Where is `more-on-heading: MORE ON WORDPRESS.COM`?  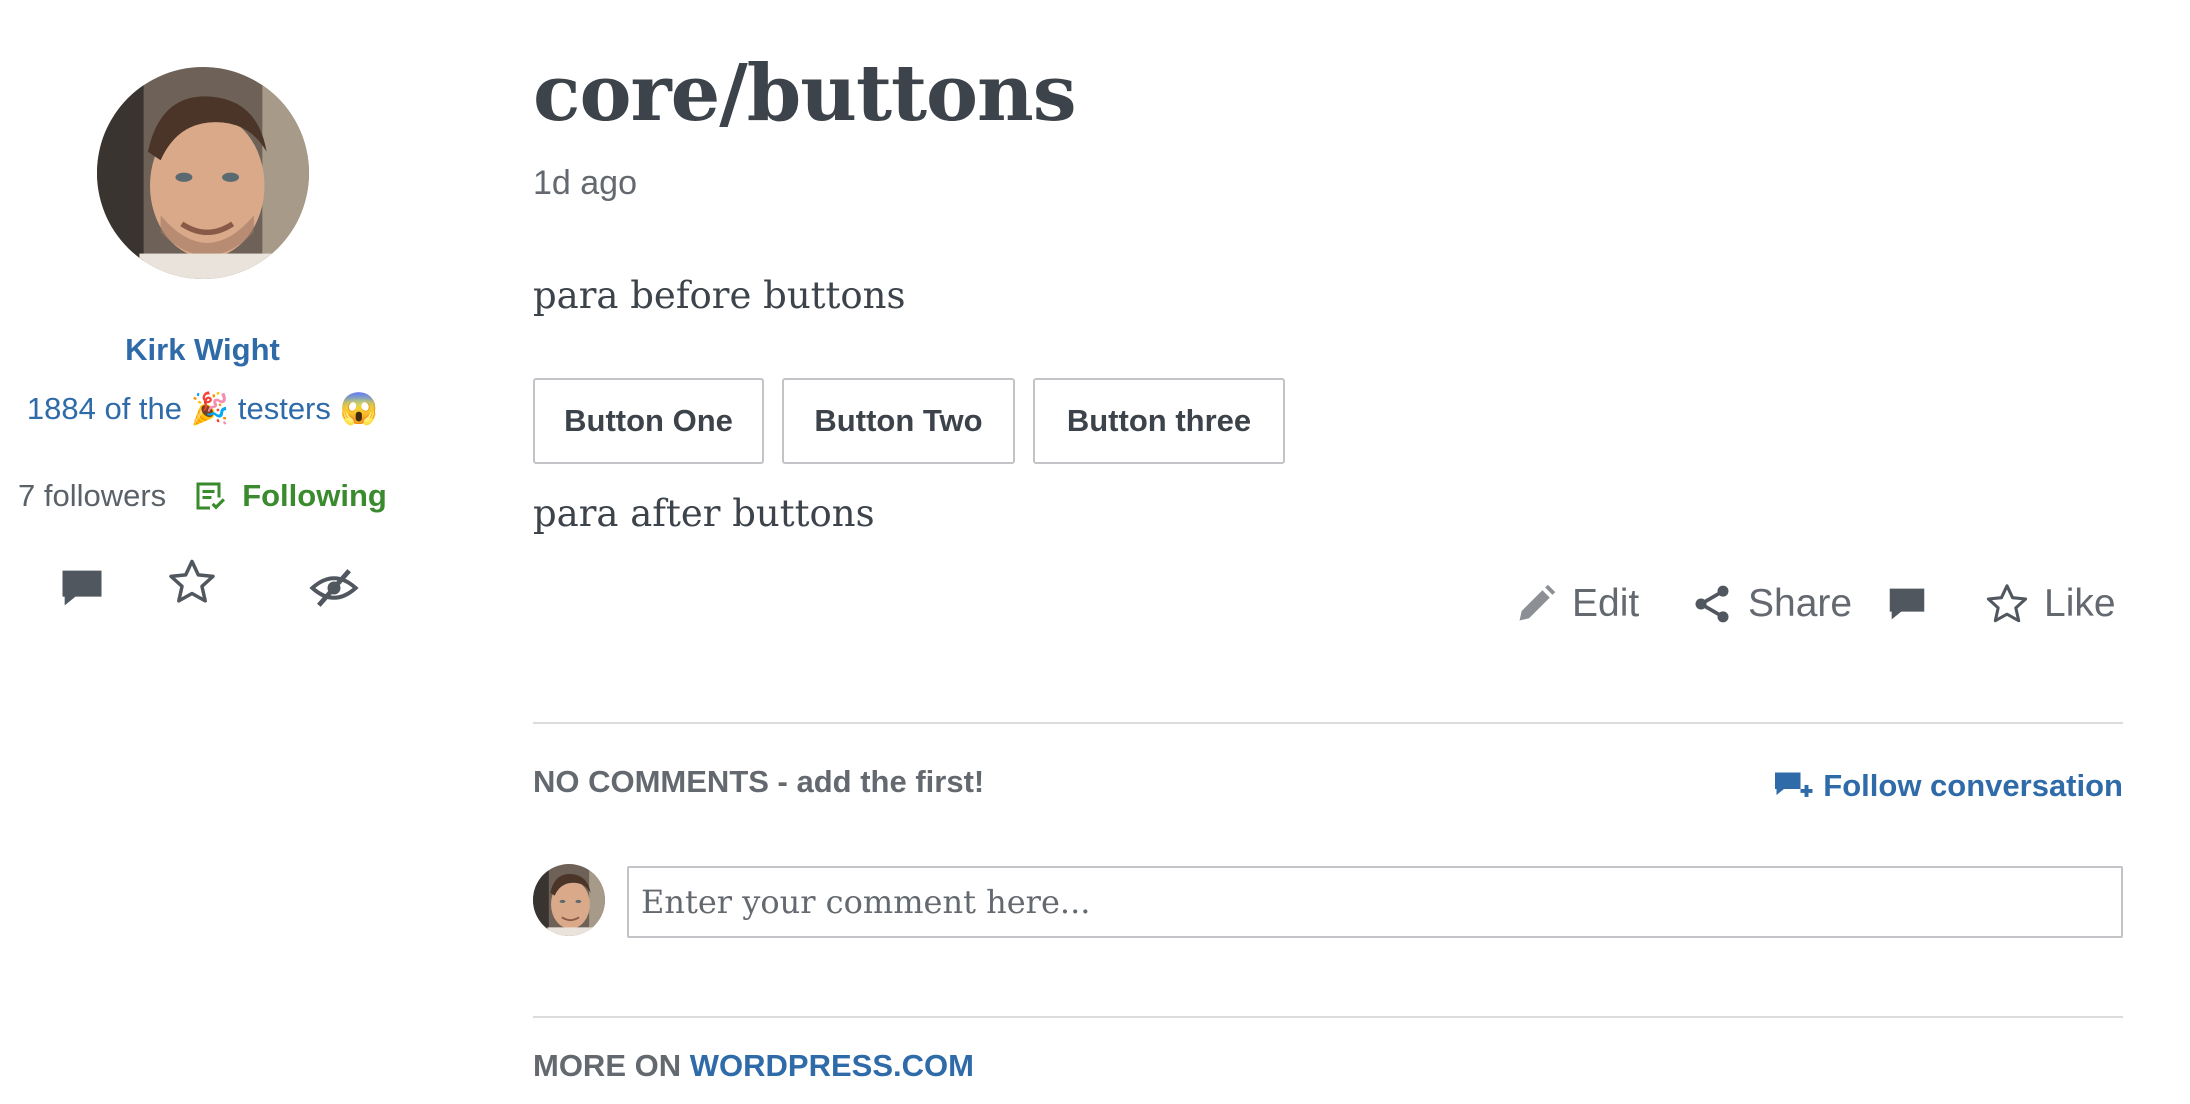
more-on-heading: MORE ON WORDPRESS.COM is located at coordinates (753, 1066).